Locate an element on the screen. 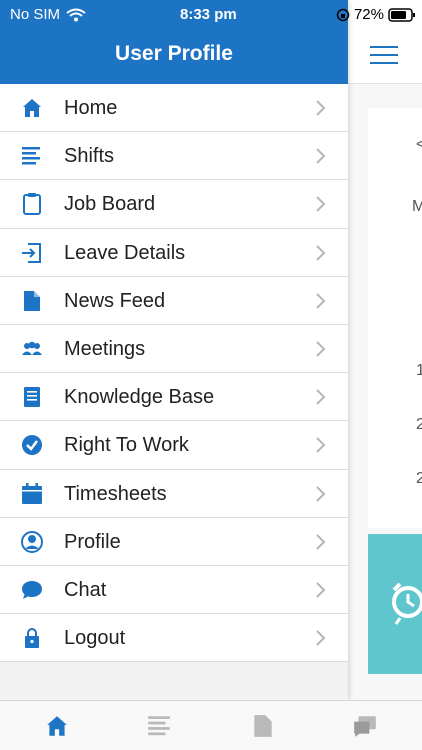 The width and height of the screenshot is (422, 750). menu-item-job-board: Job Board is located at coordinates (174, 204).